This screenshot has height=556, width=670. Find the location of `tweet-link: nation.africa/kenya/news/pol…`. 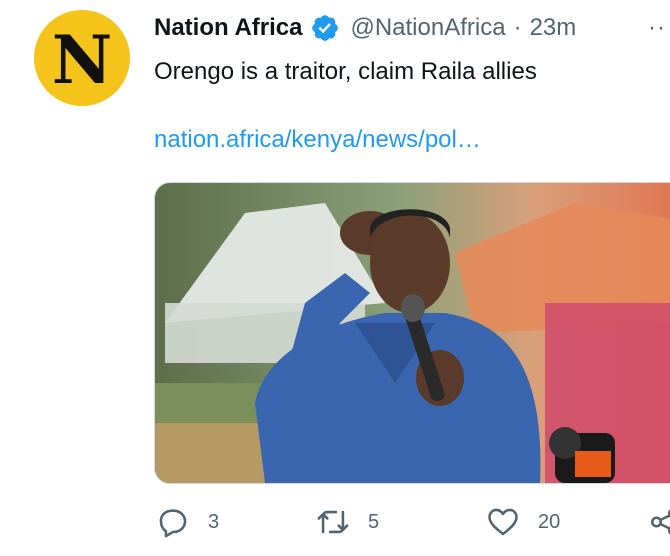

tweet-link: nation.africa/kenya/news/pol… is located at coordinates (317, 140).